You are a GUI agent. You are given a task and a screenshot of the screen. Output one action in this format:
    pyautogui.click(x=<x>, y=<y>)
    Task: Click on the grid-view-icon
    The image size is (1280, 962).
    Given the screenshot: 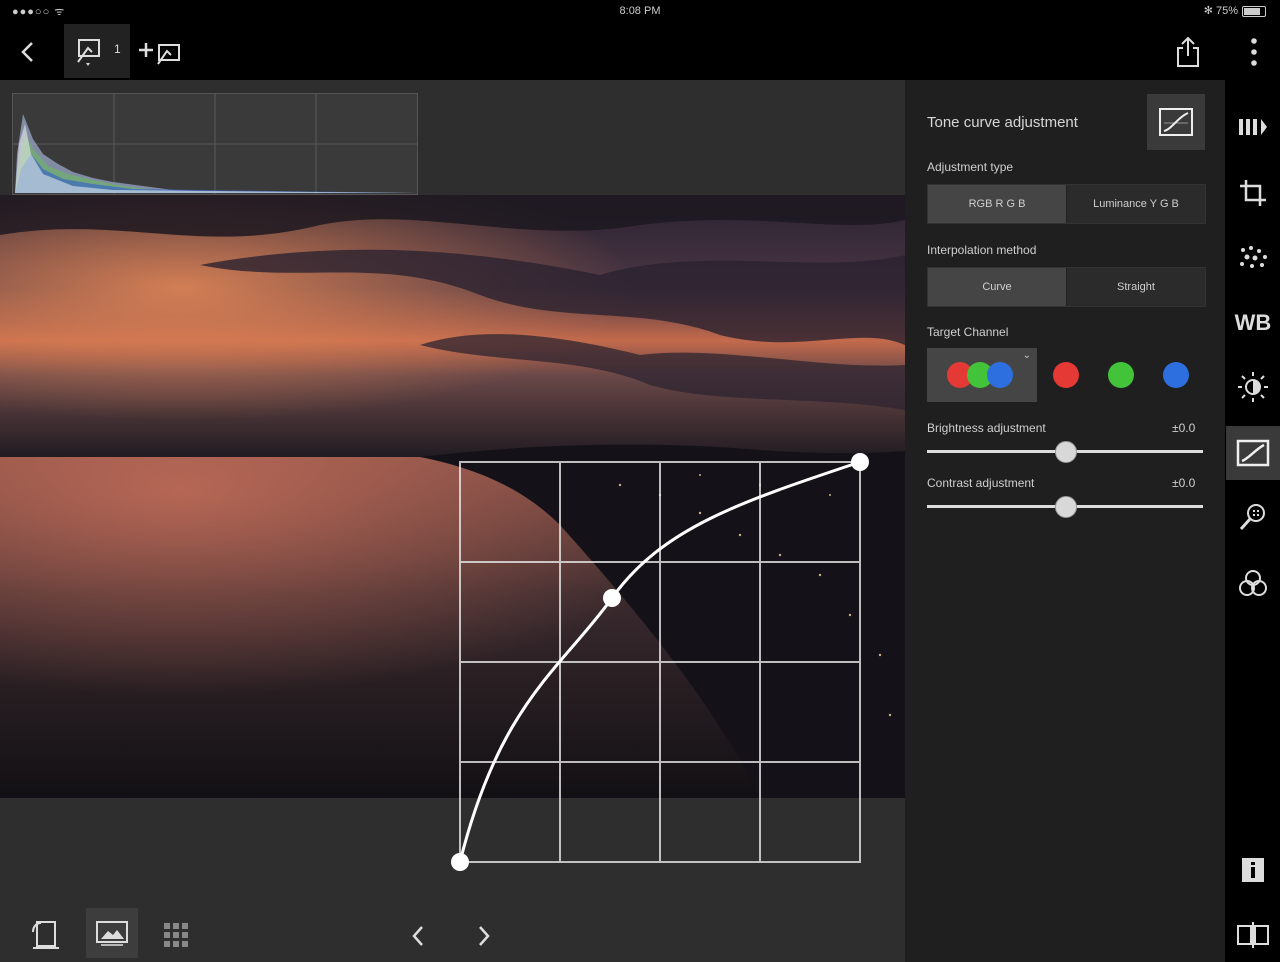 What is the action you would take?
    pyautogui.click(x=176, y=935)
    